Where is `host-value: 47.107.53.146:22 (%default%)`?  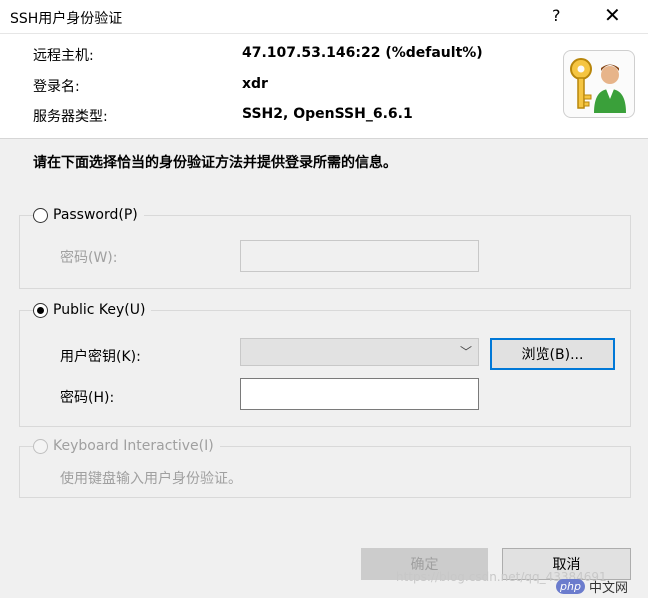
host-value: 47.107.53.146:22 (%default%) is located at coordinates (362, 53).